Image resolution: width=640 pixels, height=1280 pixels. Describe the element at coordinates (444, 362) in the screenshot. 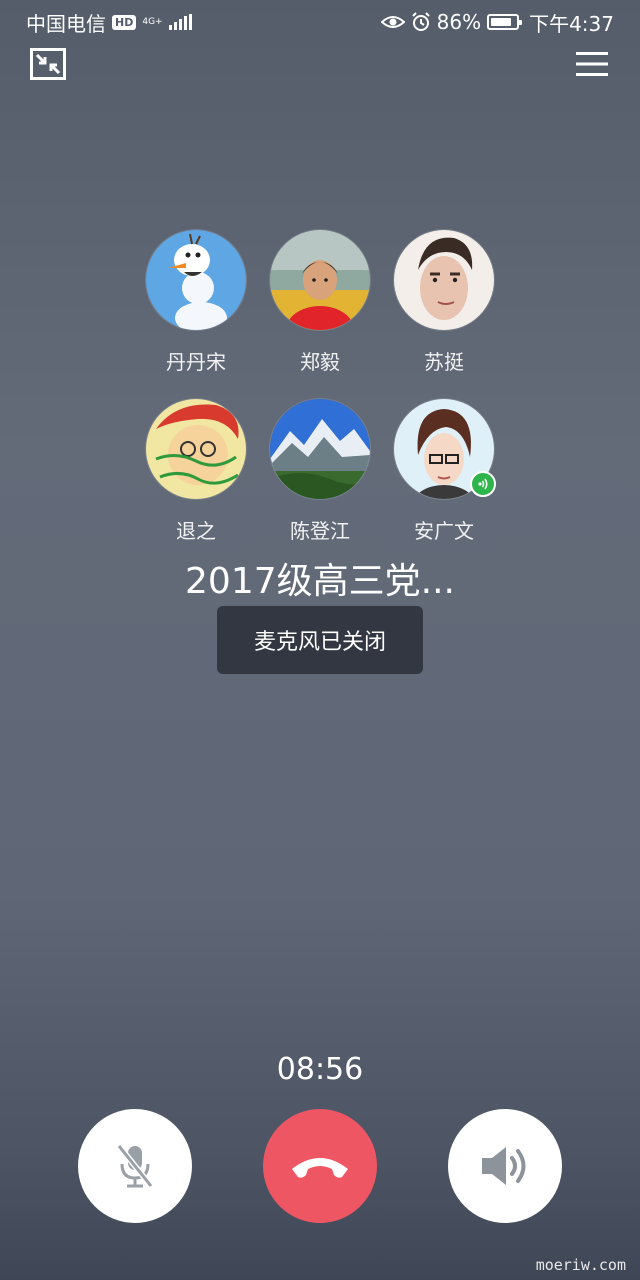

I see `participant-name: 苏挺` at that location.